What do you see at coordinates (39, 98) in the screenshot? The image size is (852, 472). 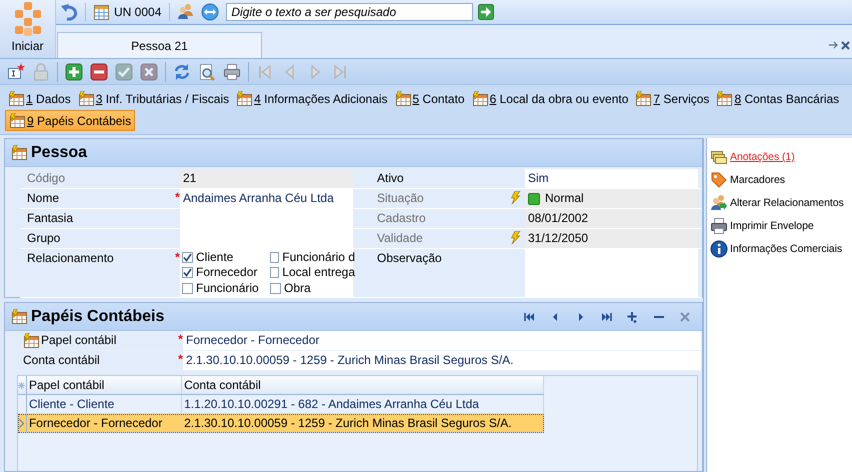 I see `section-tab: 1 Dados` at bounding box center [39, 98].